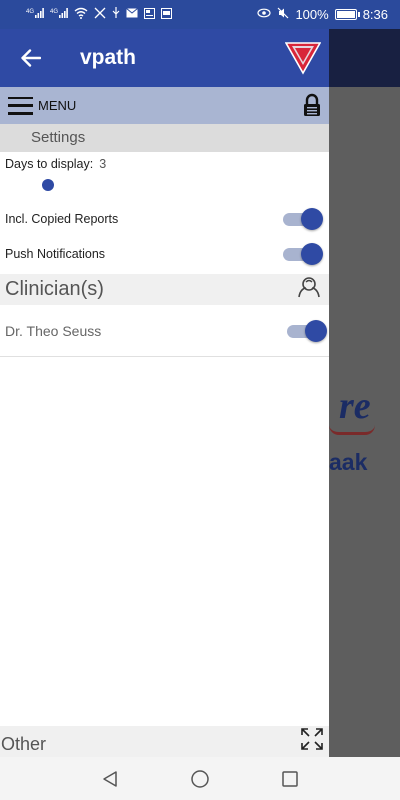 Image resolution: width=400 pixels, height=800 pixels. What do you see at coordinates (164, 163) in the screenshot?
I see `days-to-display-row: Days to display: 3` at bounding box center [164, 163].